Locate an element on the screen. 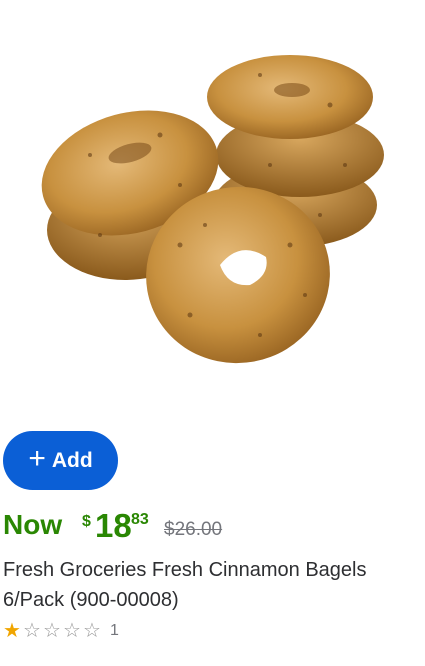 This screenshot has width=425, height=666. add-to-cart-button: + Add is located at coordinates (60, 460).